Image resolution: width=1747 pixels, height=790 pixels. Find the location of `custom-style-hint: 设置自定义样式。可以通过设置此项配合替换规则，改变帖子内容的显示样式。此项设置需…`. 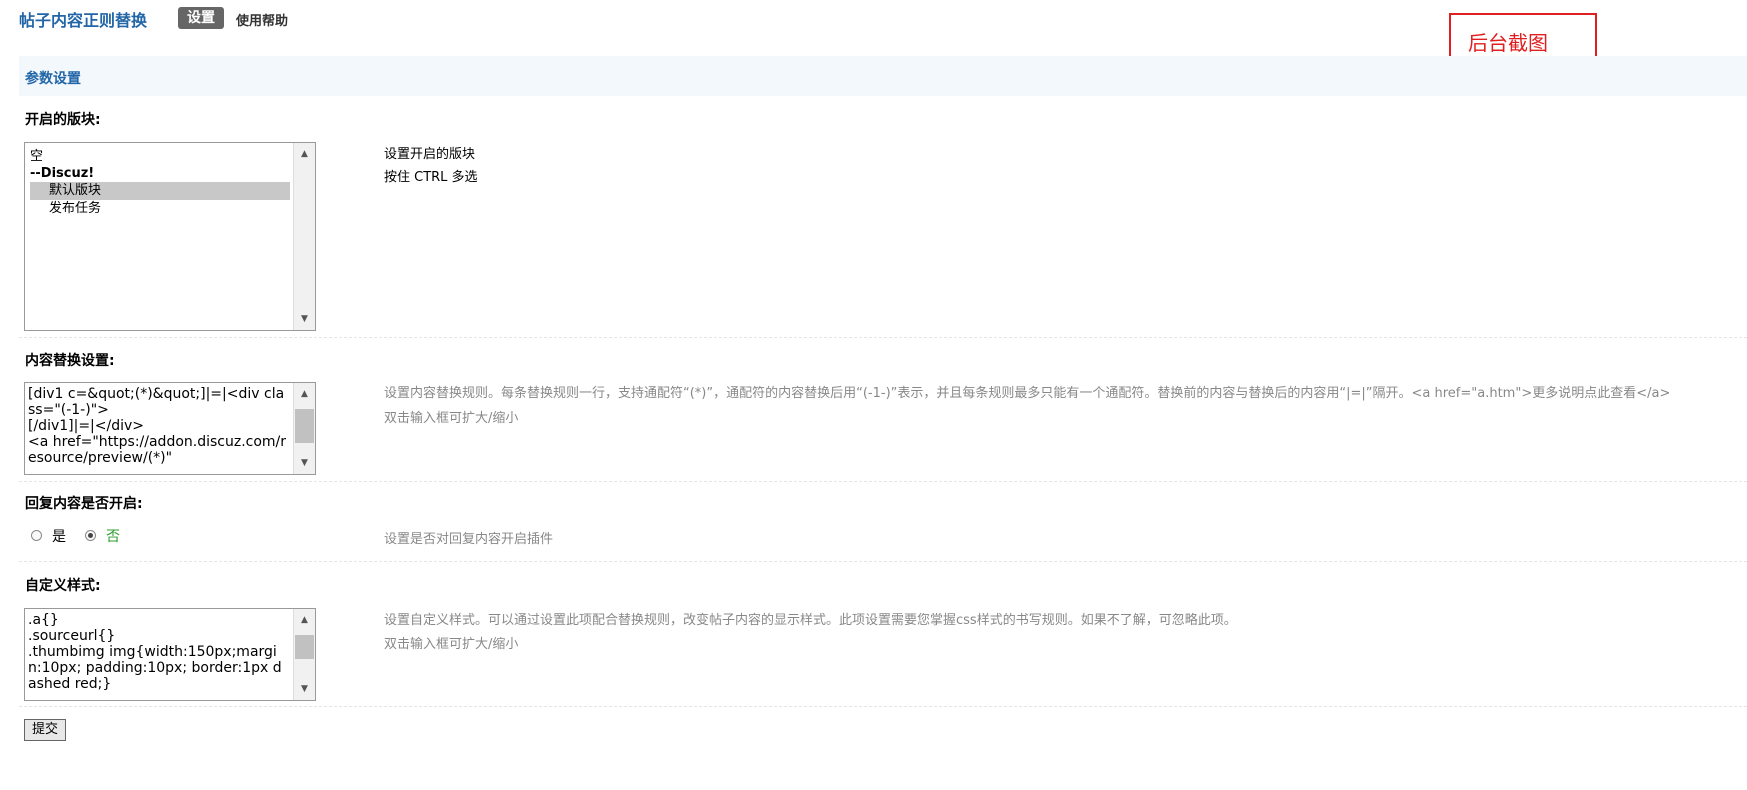

custom-style-hint: 设置自定义样式。可以通过设置此项配合替换规则，改变帖子内容的显示样式。此项设置需… is located at coordinates (810, 620).